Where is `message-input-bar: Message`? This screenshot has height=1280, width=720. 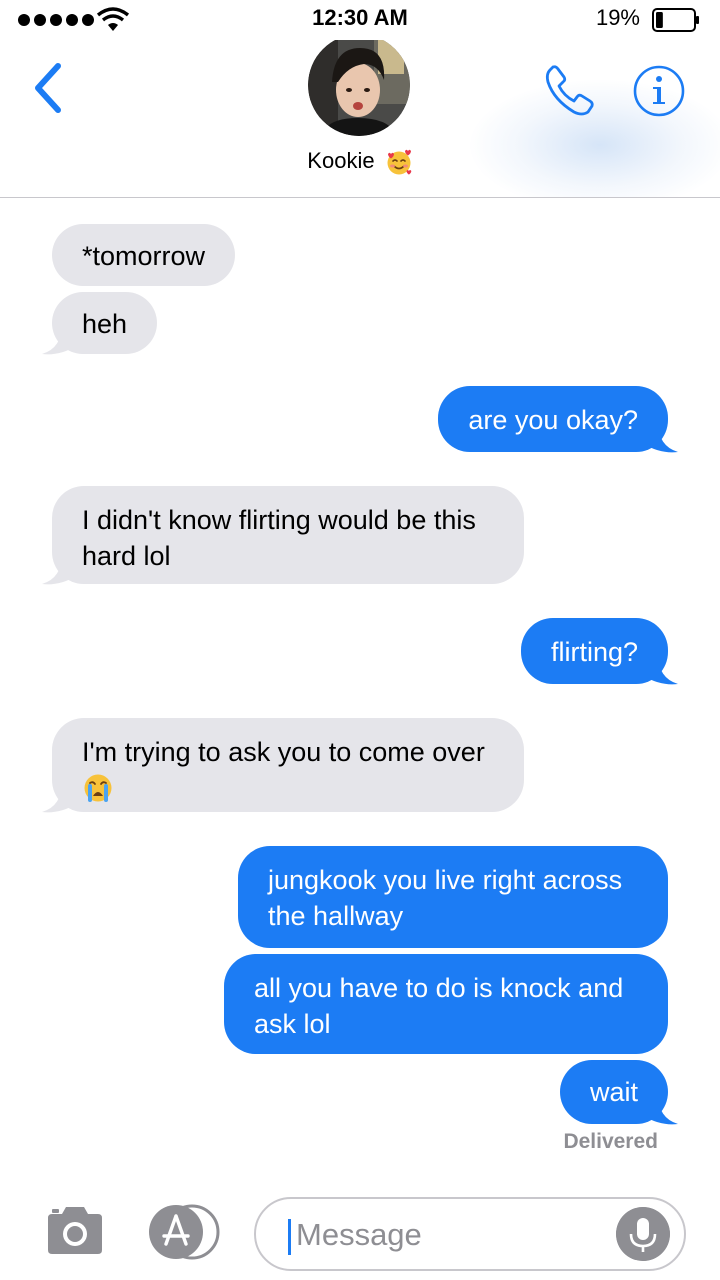
message-input-bar: Message is located at coordinates (360, 1230).